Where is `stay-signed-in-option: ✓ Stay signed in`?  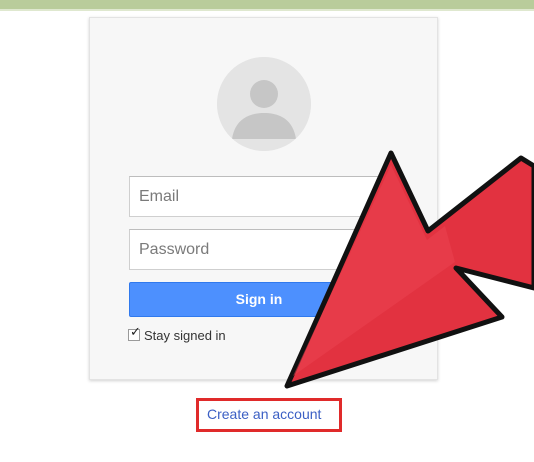 stay-signed-in-option: ✓ Stay signed in is located at coordinates (177, 335).